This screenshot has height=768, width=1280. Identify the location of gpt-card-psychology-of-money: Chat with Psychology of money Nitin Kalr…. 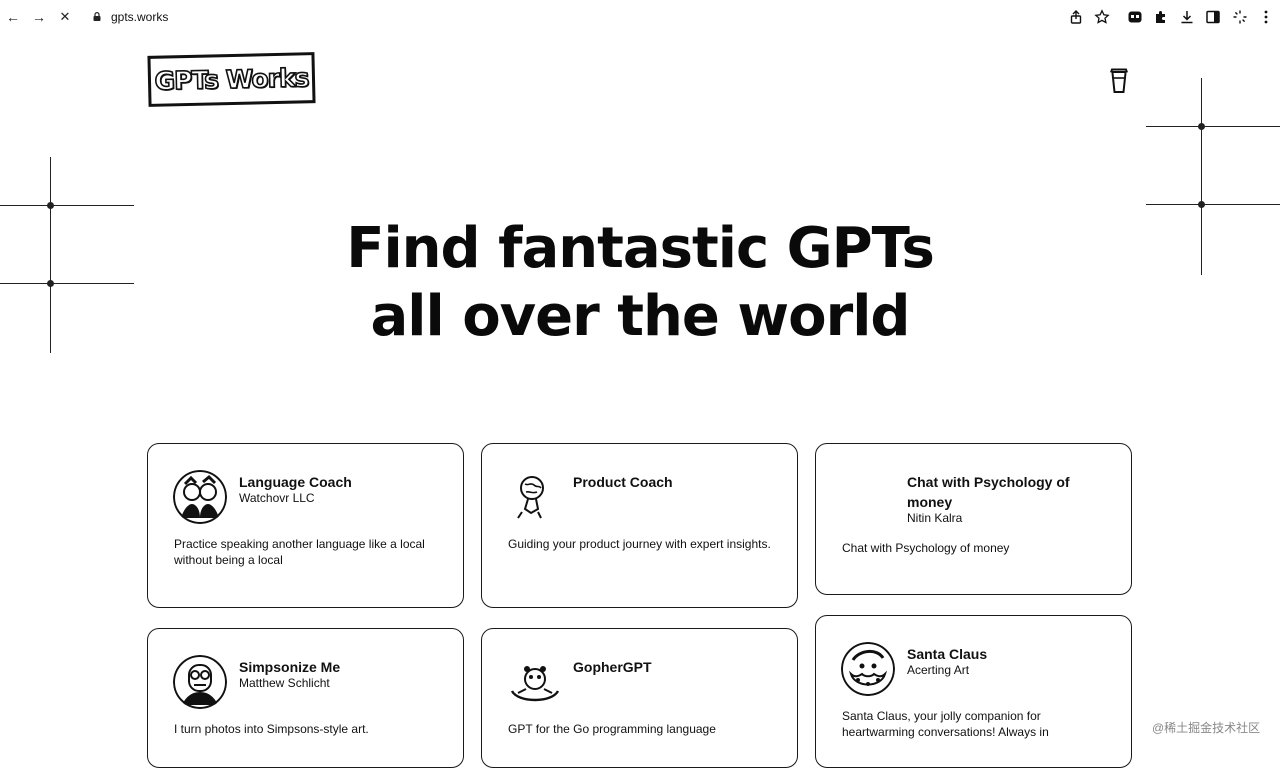
(973, 519).